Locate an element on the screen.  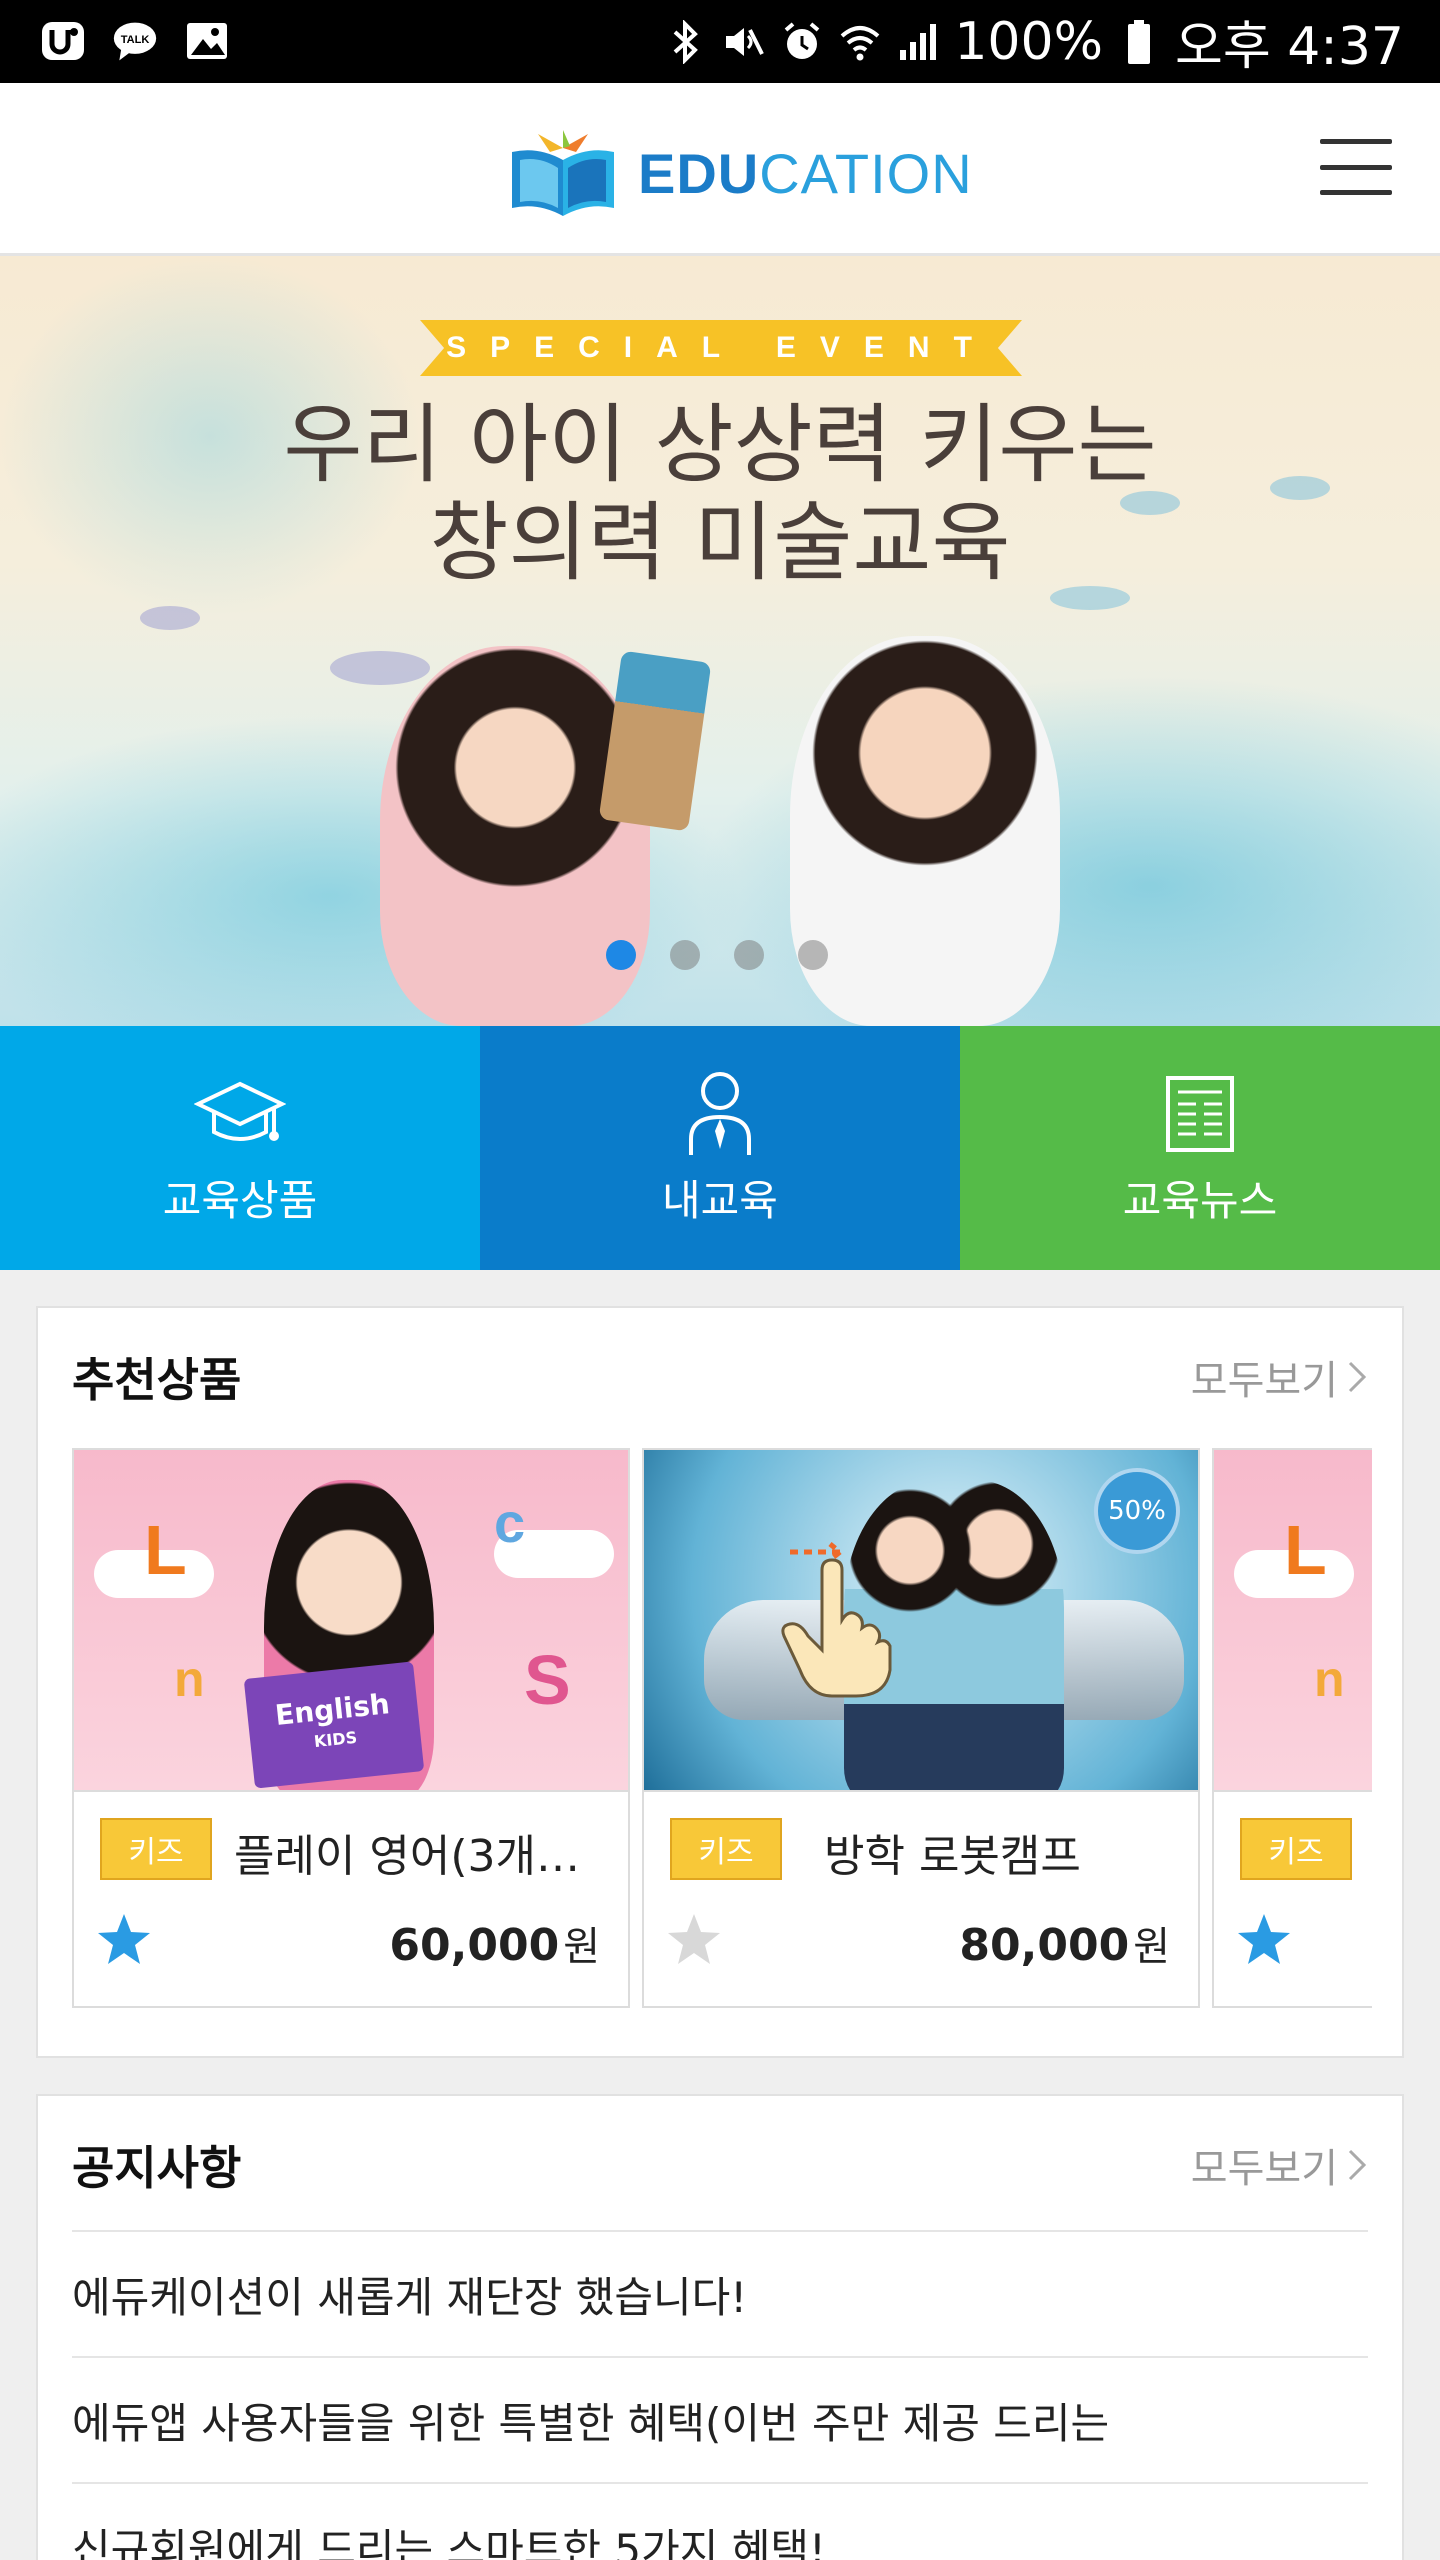
product-card: L n 키즈 is located at coordinates (1292, 1728).